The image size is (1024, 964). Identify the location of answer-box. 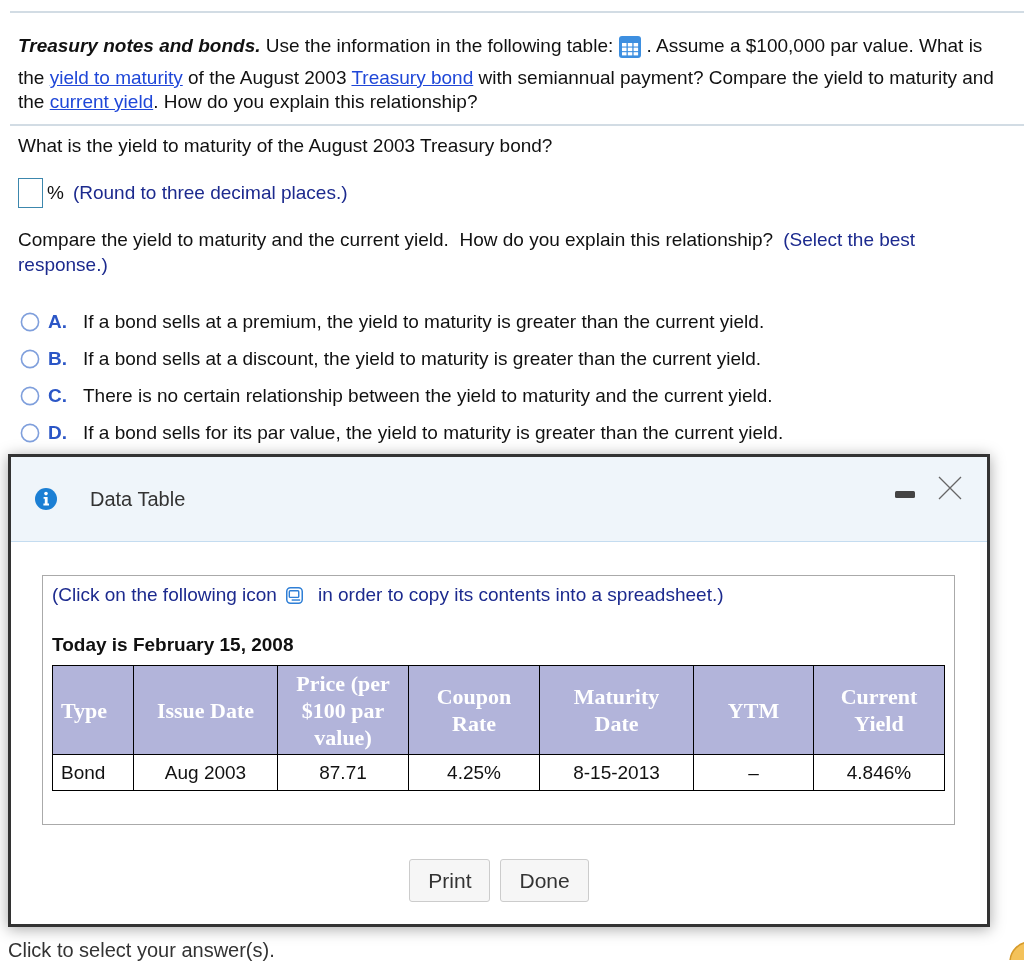
(30, 193).